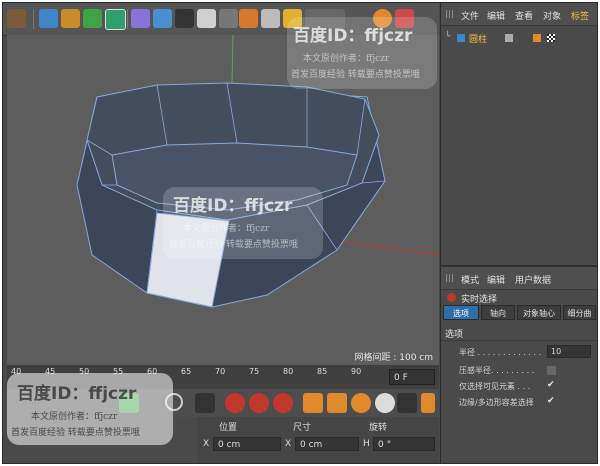 This screenshot has width=600, height=466. I want to click on pressure-radius-row: 压感半径. . . . . . . . ., so click(519, 372).